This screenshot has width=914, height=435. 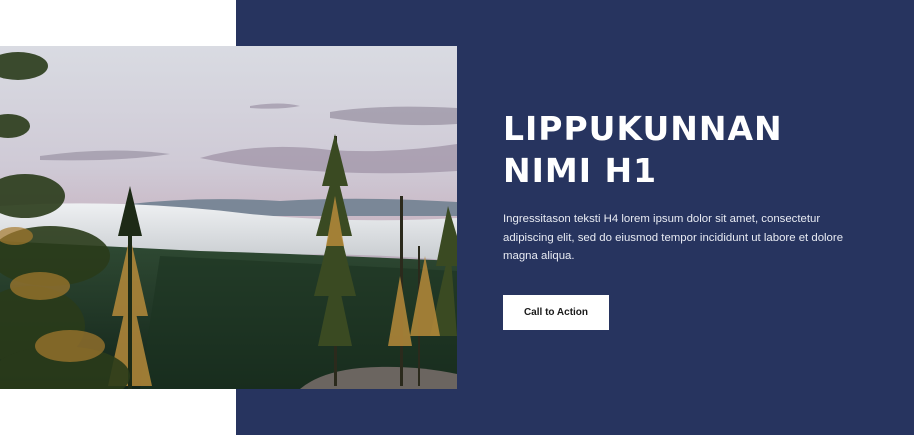 What do you see at coordinates (683, 150) in the screenshot?
I see `page-title: LIPPUKUNNAN NIMI H1` at bounding box center [683, 150].